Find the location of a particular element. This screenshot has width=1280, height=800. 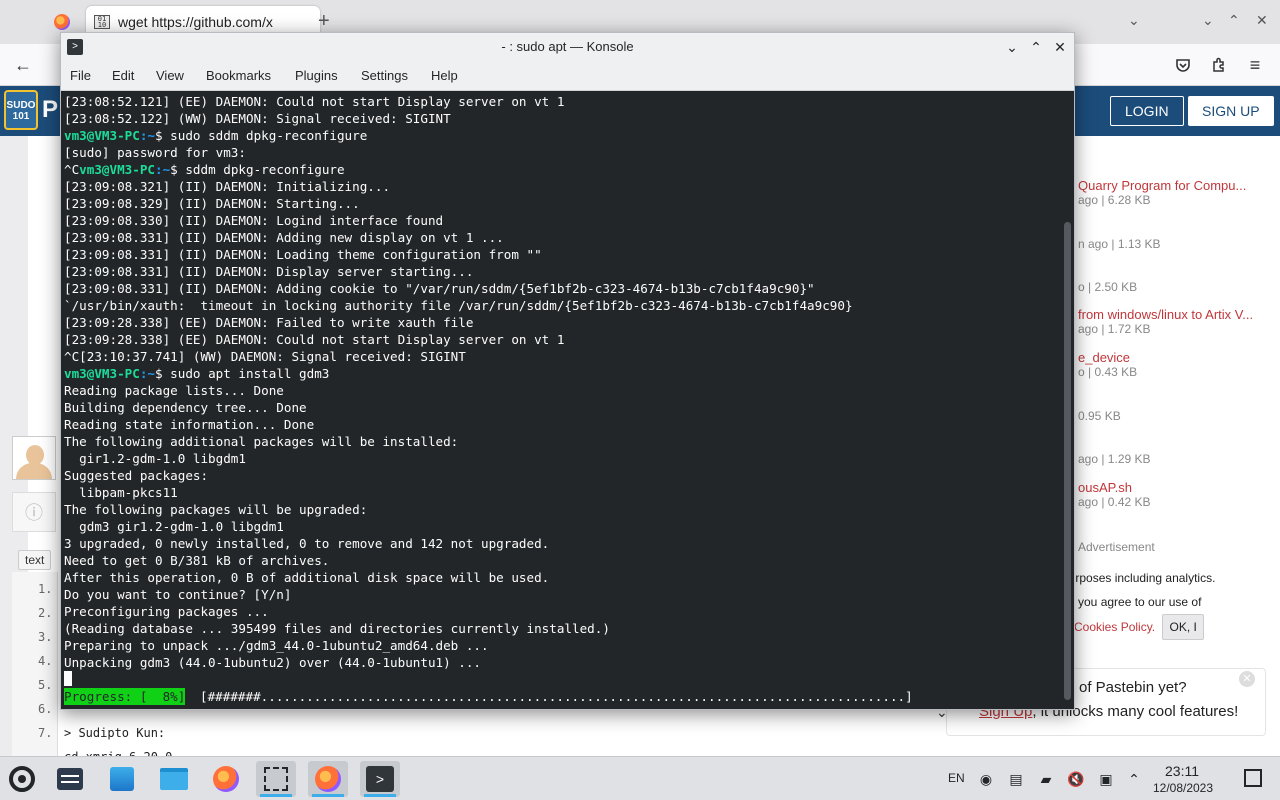

menu-edit: Edit is located at coordinates (123, 75).